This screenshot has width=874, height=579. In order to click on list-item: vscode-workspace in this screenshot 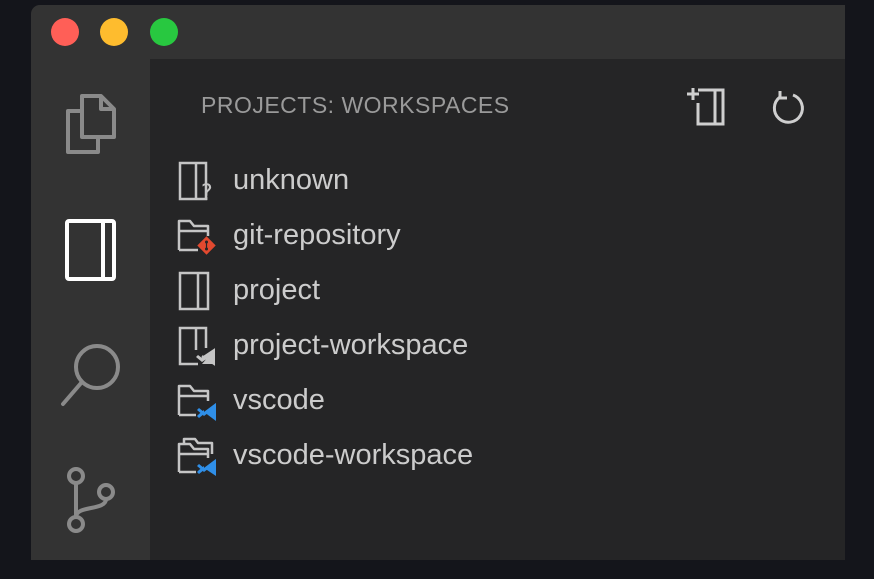, I will do `click(497, 455)`.